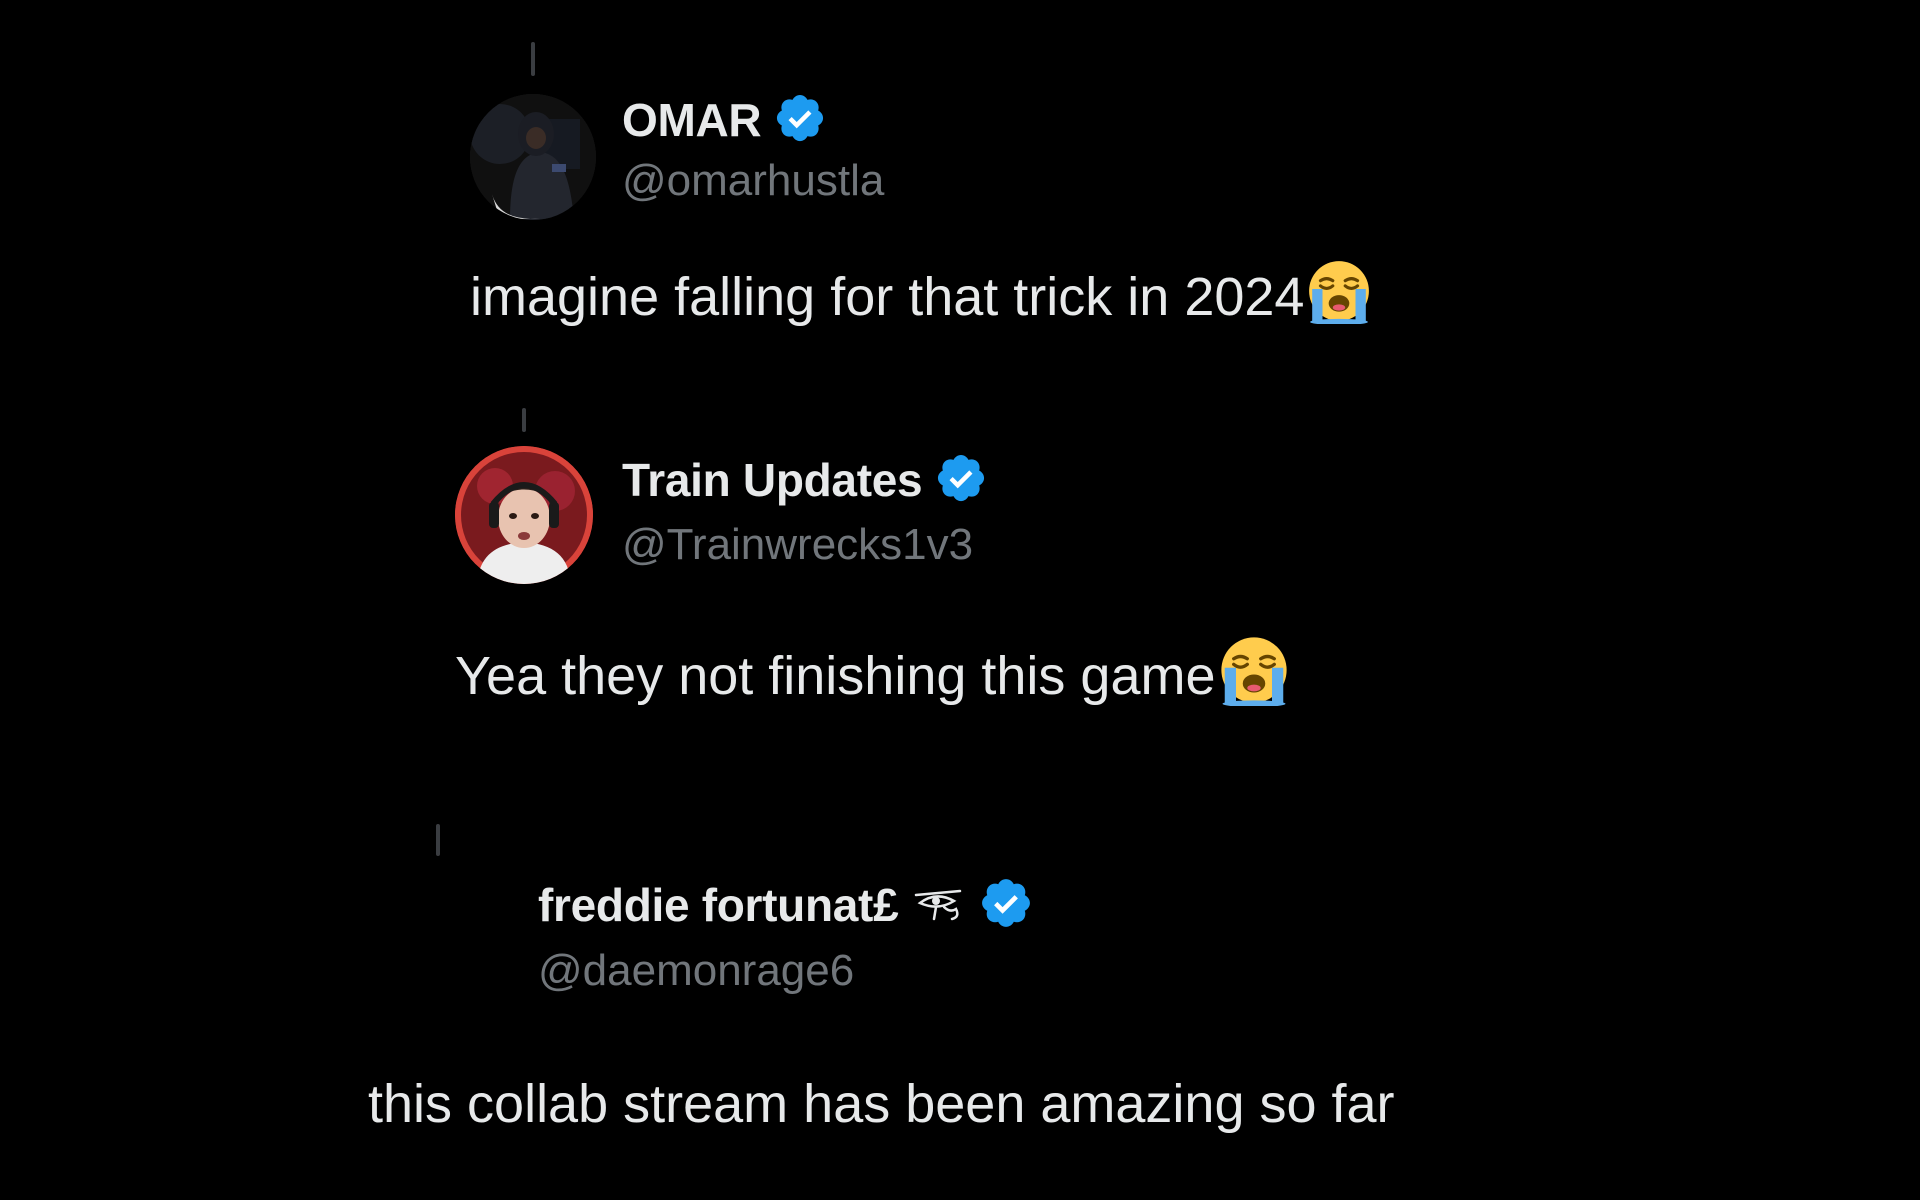  I want to click on tweet-text: Yea they not finishing this game, so click(835, 676).